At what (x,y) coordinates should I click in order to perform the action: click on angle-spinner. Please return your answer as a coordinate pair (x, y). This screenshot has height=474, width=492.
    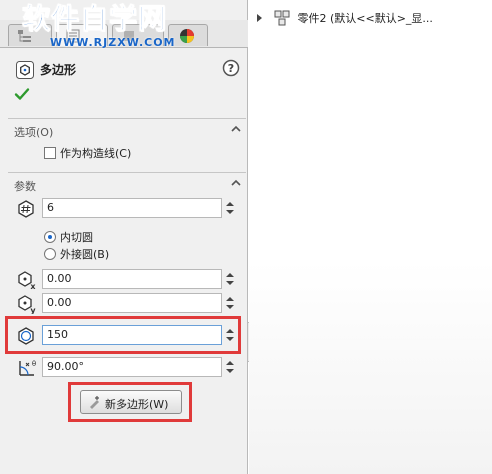
    Looking at the image, I should click on (231, 367).